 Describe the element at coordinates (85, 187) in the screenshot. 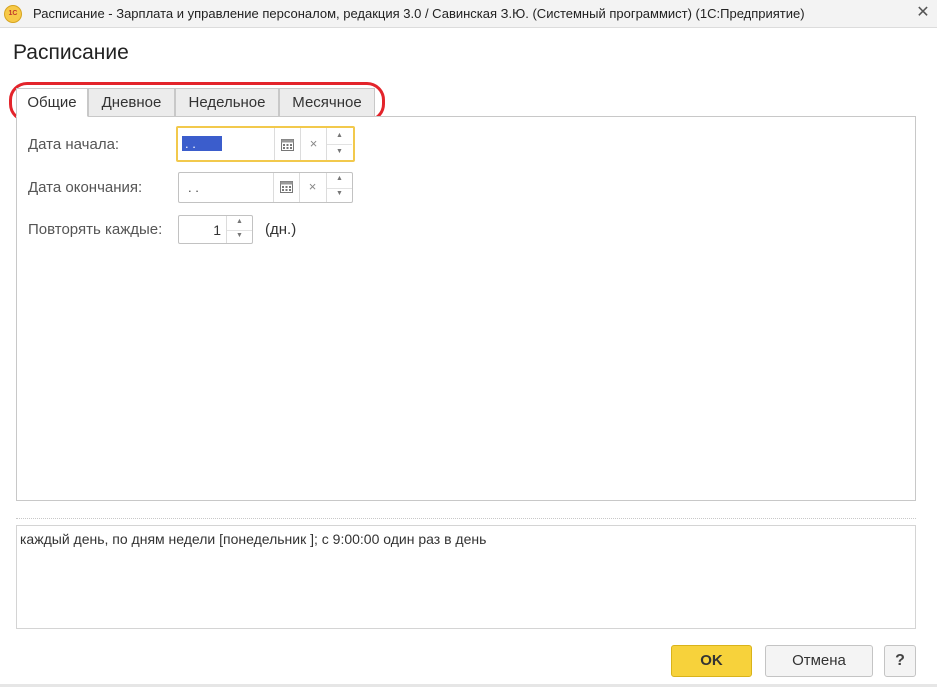

I see `end-date-label: Дата окончания:` at that location.